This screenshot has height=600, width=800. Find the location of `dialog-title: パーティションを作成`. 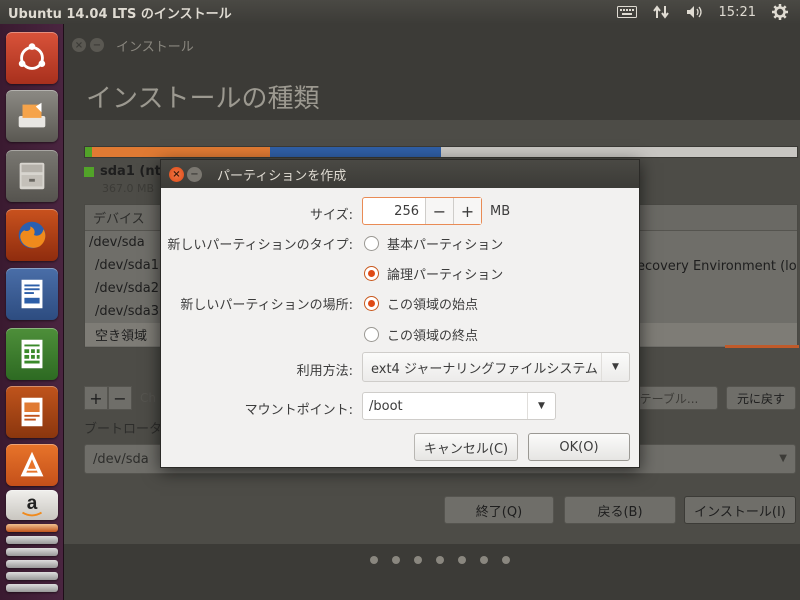

dialog-title: パーティションを作成 is located at coordinates (282, 176).